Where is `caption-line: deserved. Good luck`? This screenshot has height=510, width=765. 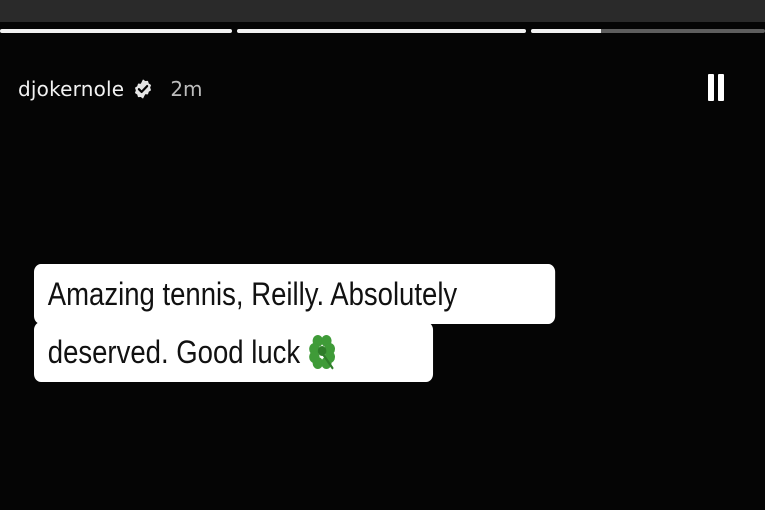 caption-line: deserved. Good luck is located at coordinates (234, 352).